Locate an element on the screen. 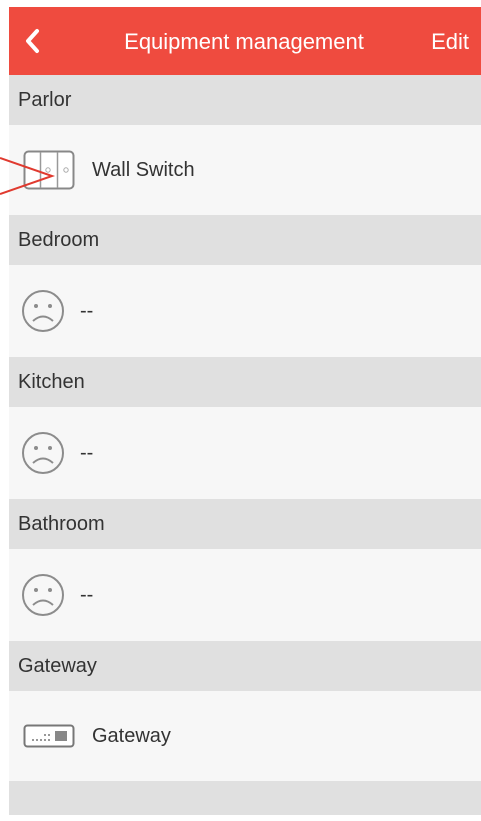 Image resolution: width=481 pixels, height=821 pixels. section-header-bathroom: Bathroom is located at coordinates (245, 524).